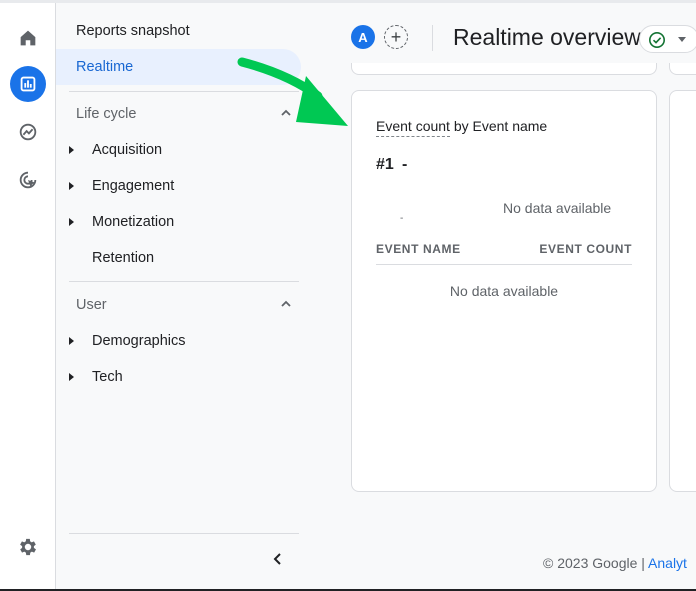 The image size is (696, 591). What do you see at coordinates (91, 305) in the screenshot?
I see `section-title: User` at bounding box center [91, 305].